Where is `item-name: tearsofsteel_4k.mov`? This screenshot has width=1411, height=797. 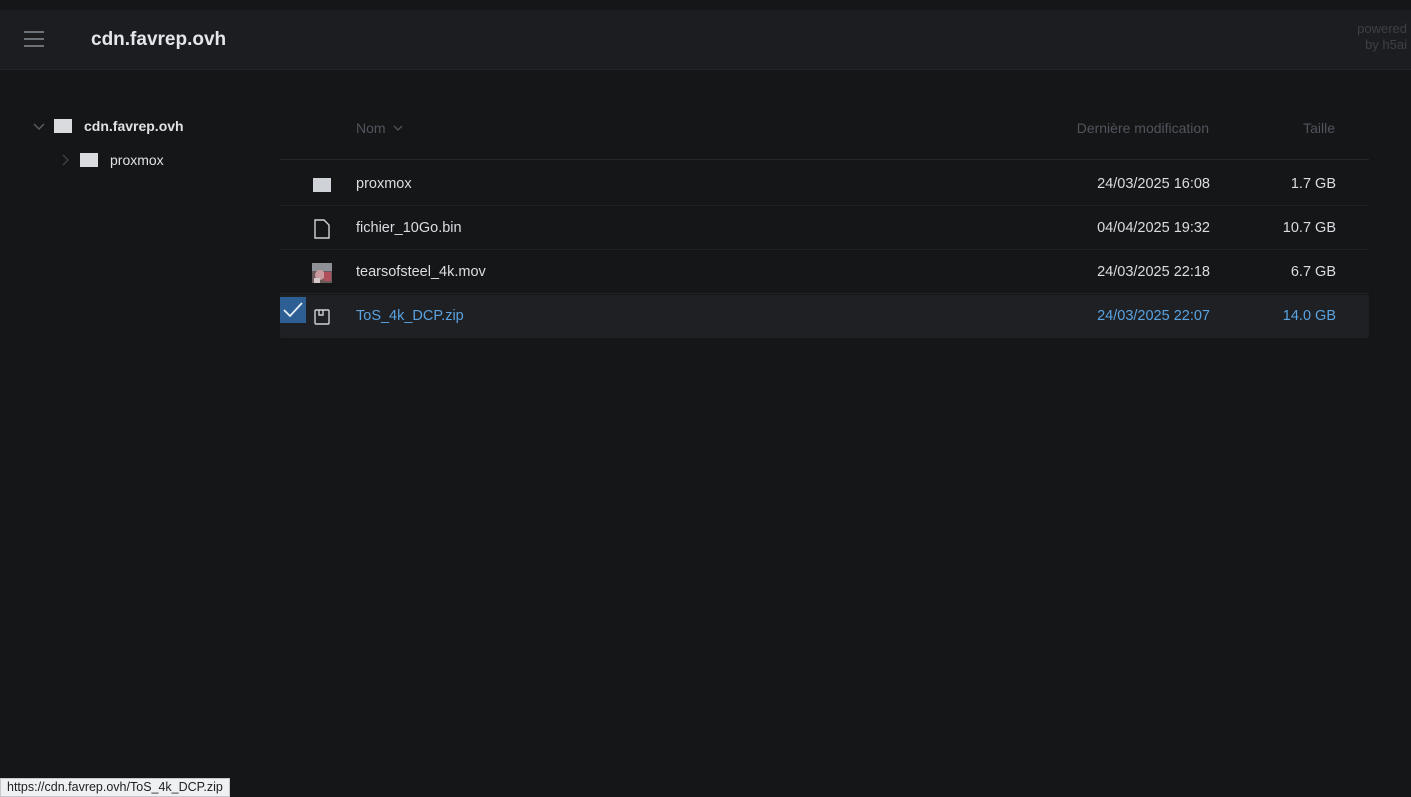 item-name: tearsofsteel_4k.mov is located at coordinates (421, 272).